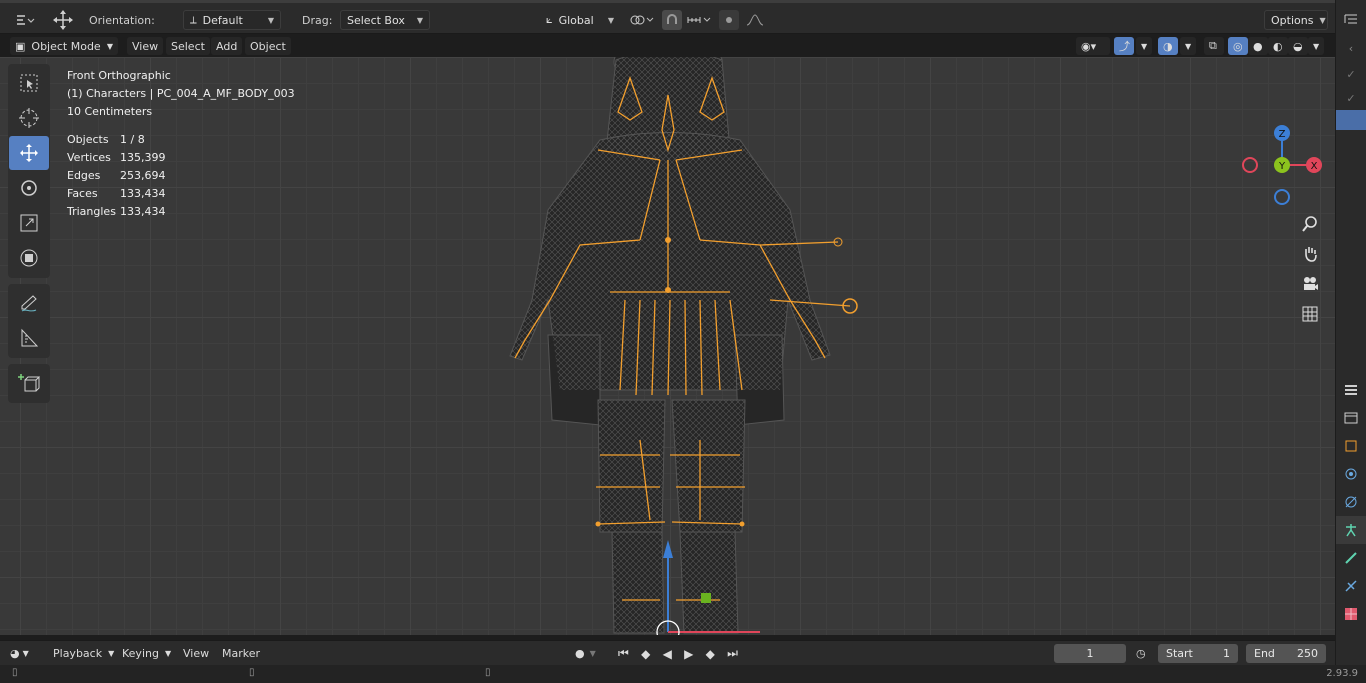 Image resolution: width=1366 pixels, height=683 pixels. I want to click on play-reverse-icon: ◀, so click(667, 654).